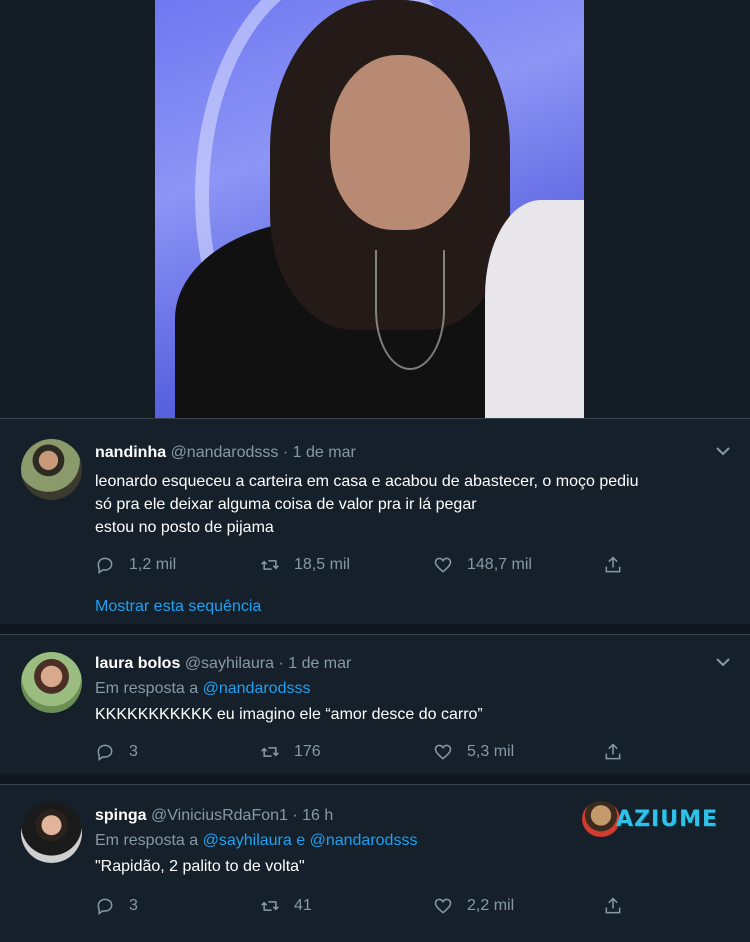 This screenshot has height=942, width=750. What do you see at coordinates (322, 564) in the screenshot?
I see `retweet-count: 18,5 mil` at bounding box center [322, 564].